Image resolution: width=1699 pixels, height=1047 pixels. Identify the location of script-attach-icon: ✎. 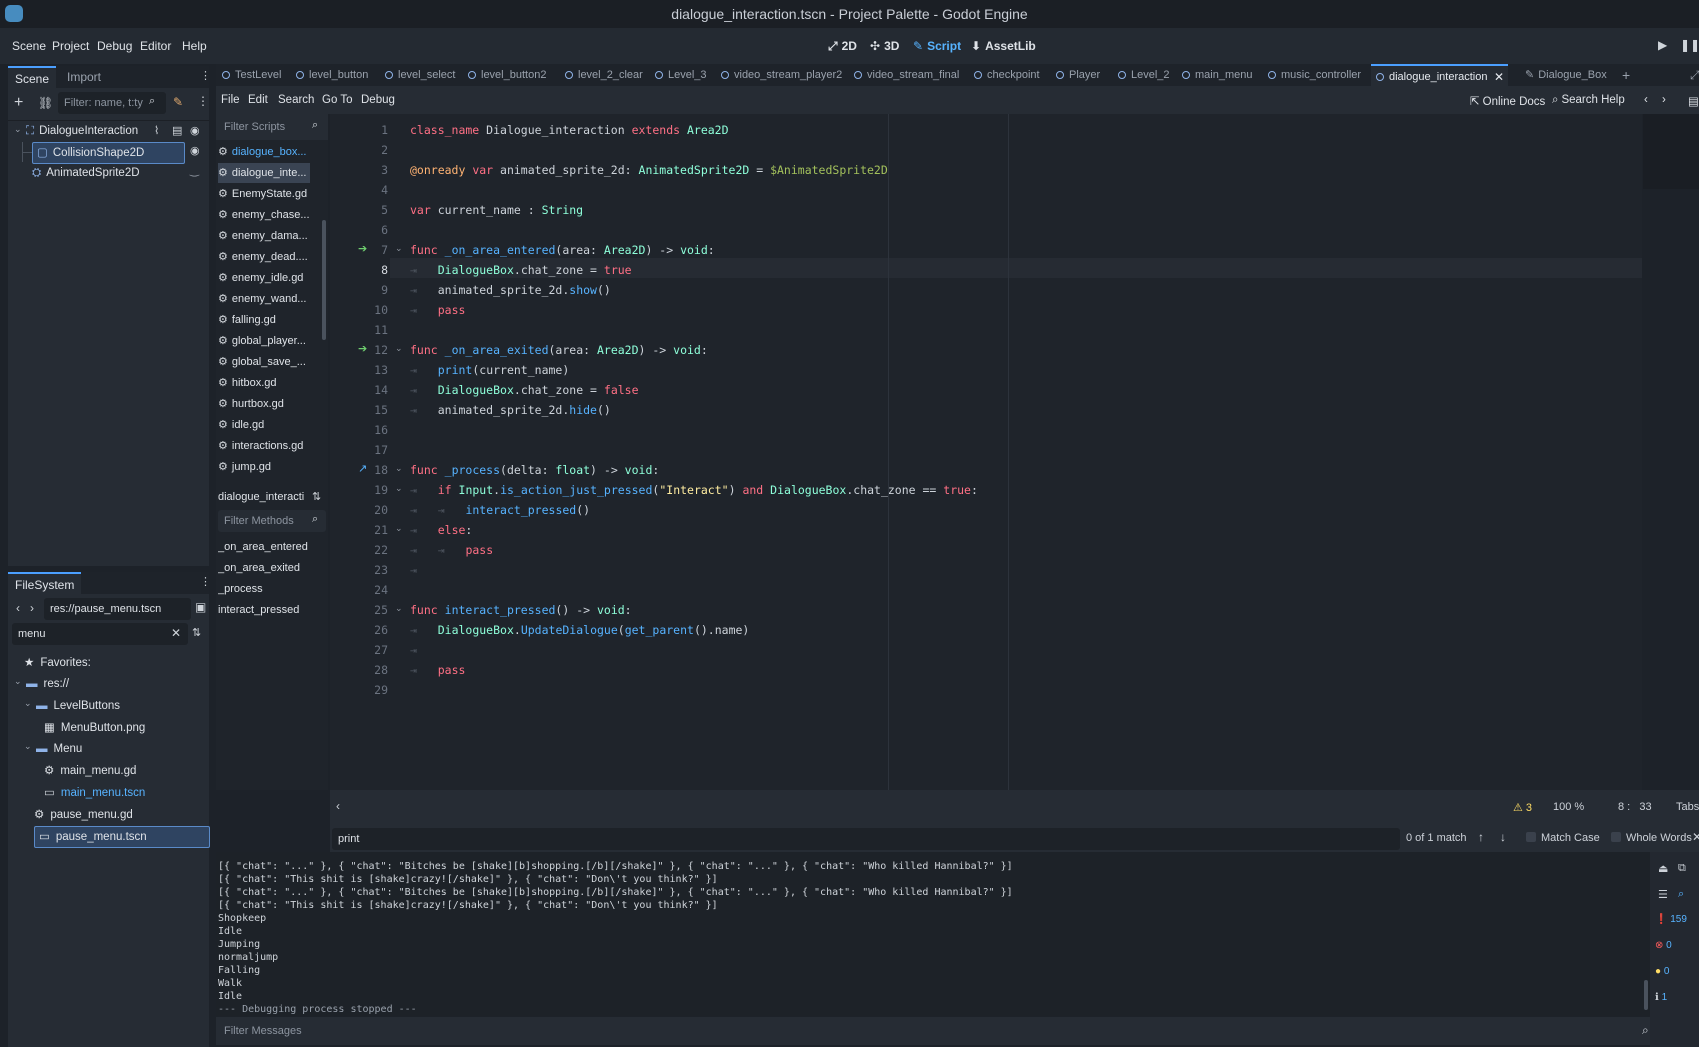
(178, 102).